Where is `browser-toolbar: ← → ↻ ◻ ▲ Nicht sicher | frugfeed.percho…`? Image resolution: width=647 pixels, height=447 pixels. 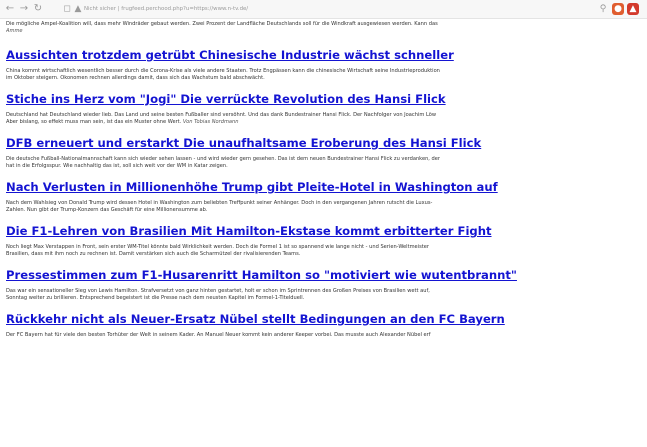
browser-toolbar: ← → ↻ ◻ ▲ Nicht sicher | frugfeed.percho… is located at coordinates (323, 9).